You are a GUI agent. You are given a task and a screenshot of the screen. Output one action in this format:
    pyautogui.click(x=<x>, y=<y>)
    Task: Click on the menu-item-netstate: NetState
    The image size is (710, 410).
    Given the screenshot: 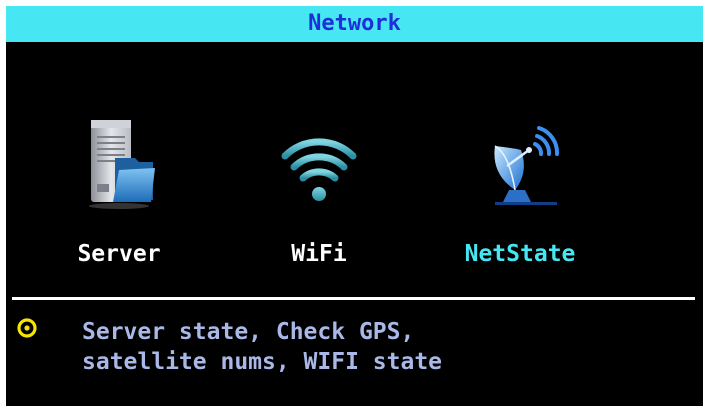 What is the action you would take?
    pyautogui.click(x=520, y=194)
    